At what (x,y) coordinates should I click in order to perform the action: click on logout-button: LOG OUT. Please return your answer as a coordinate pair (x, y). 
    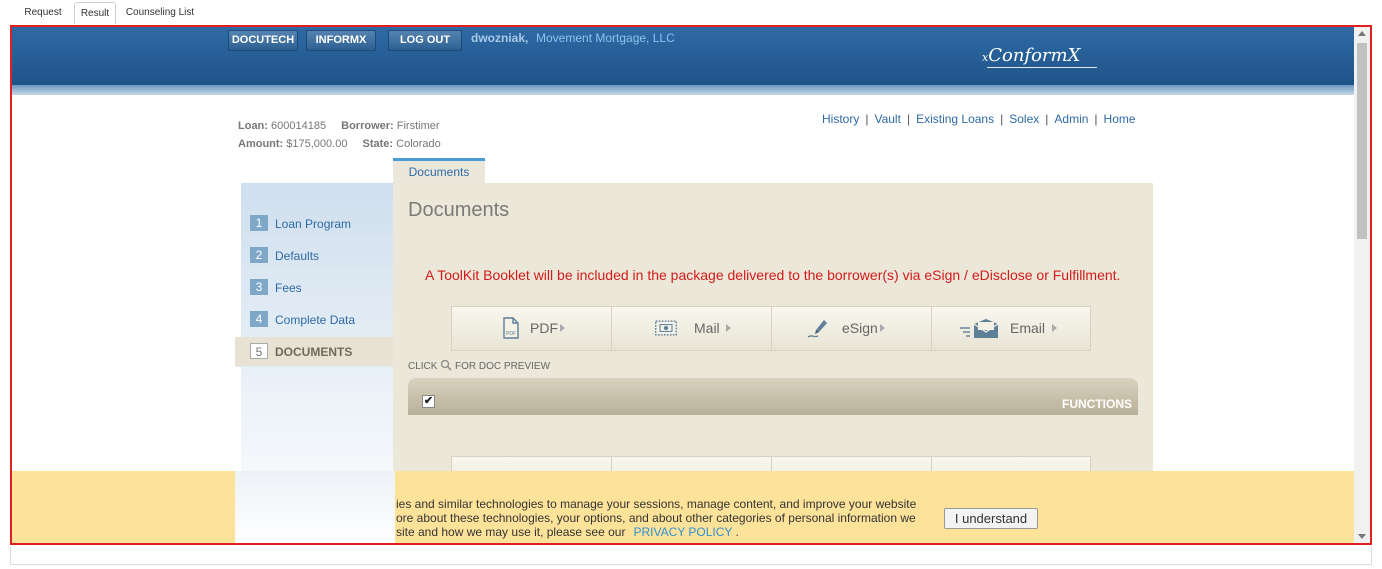
    Looking at the image, I should click on (425, 40).